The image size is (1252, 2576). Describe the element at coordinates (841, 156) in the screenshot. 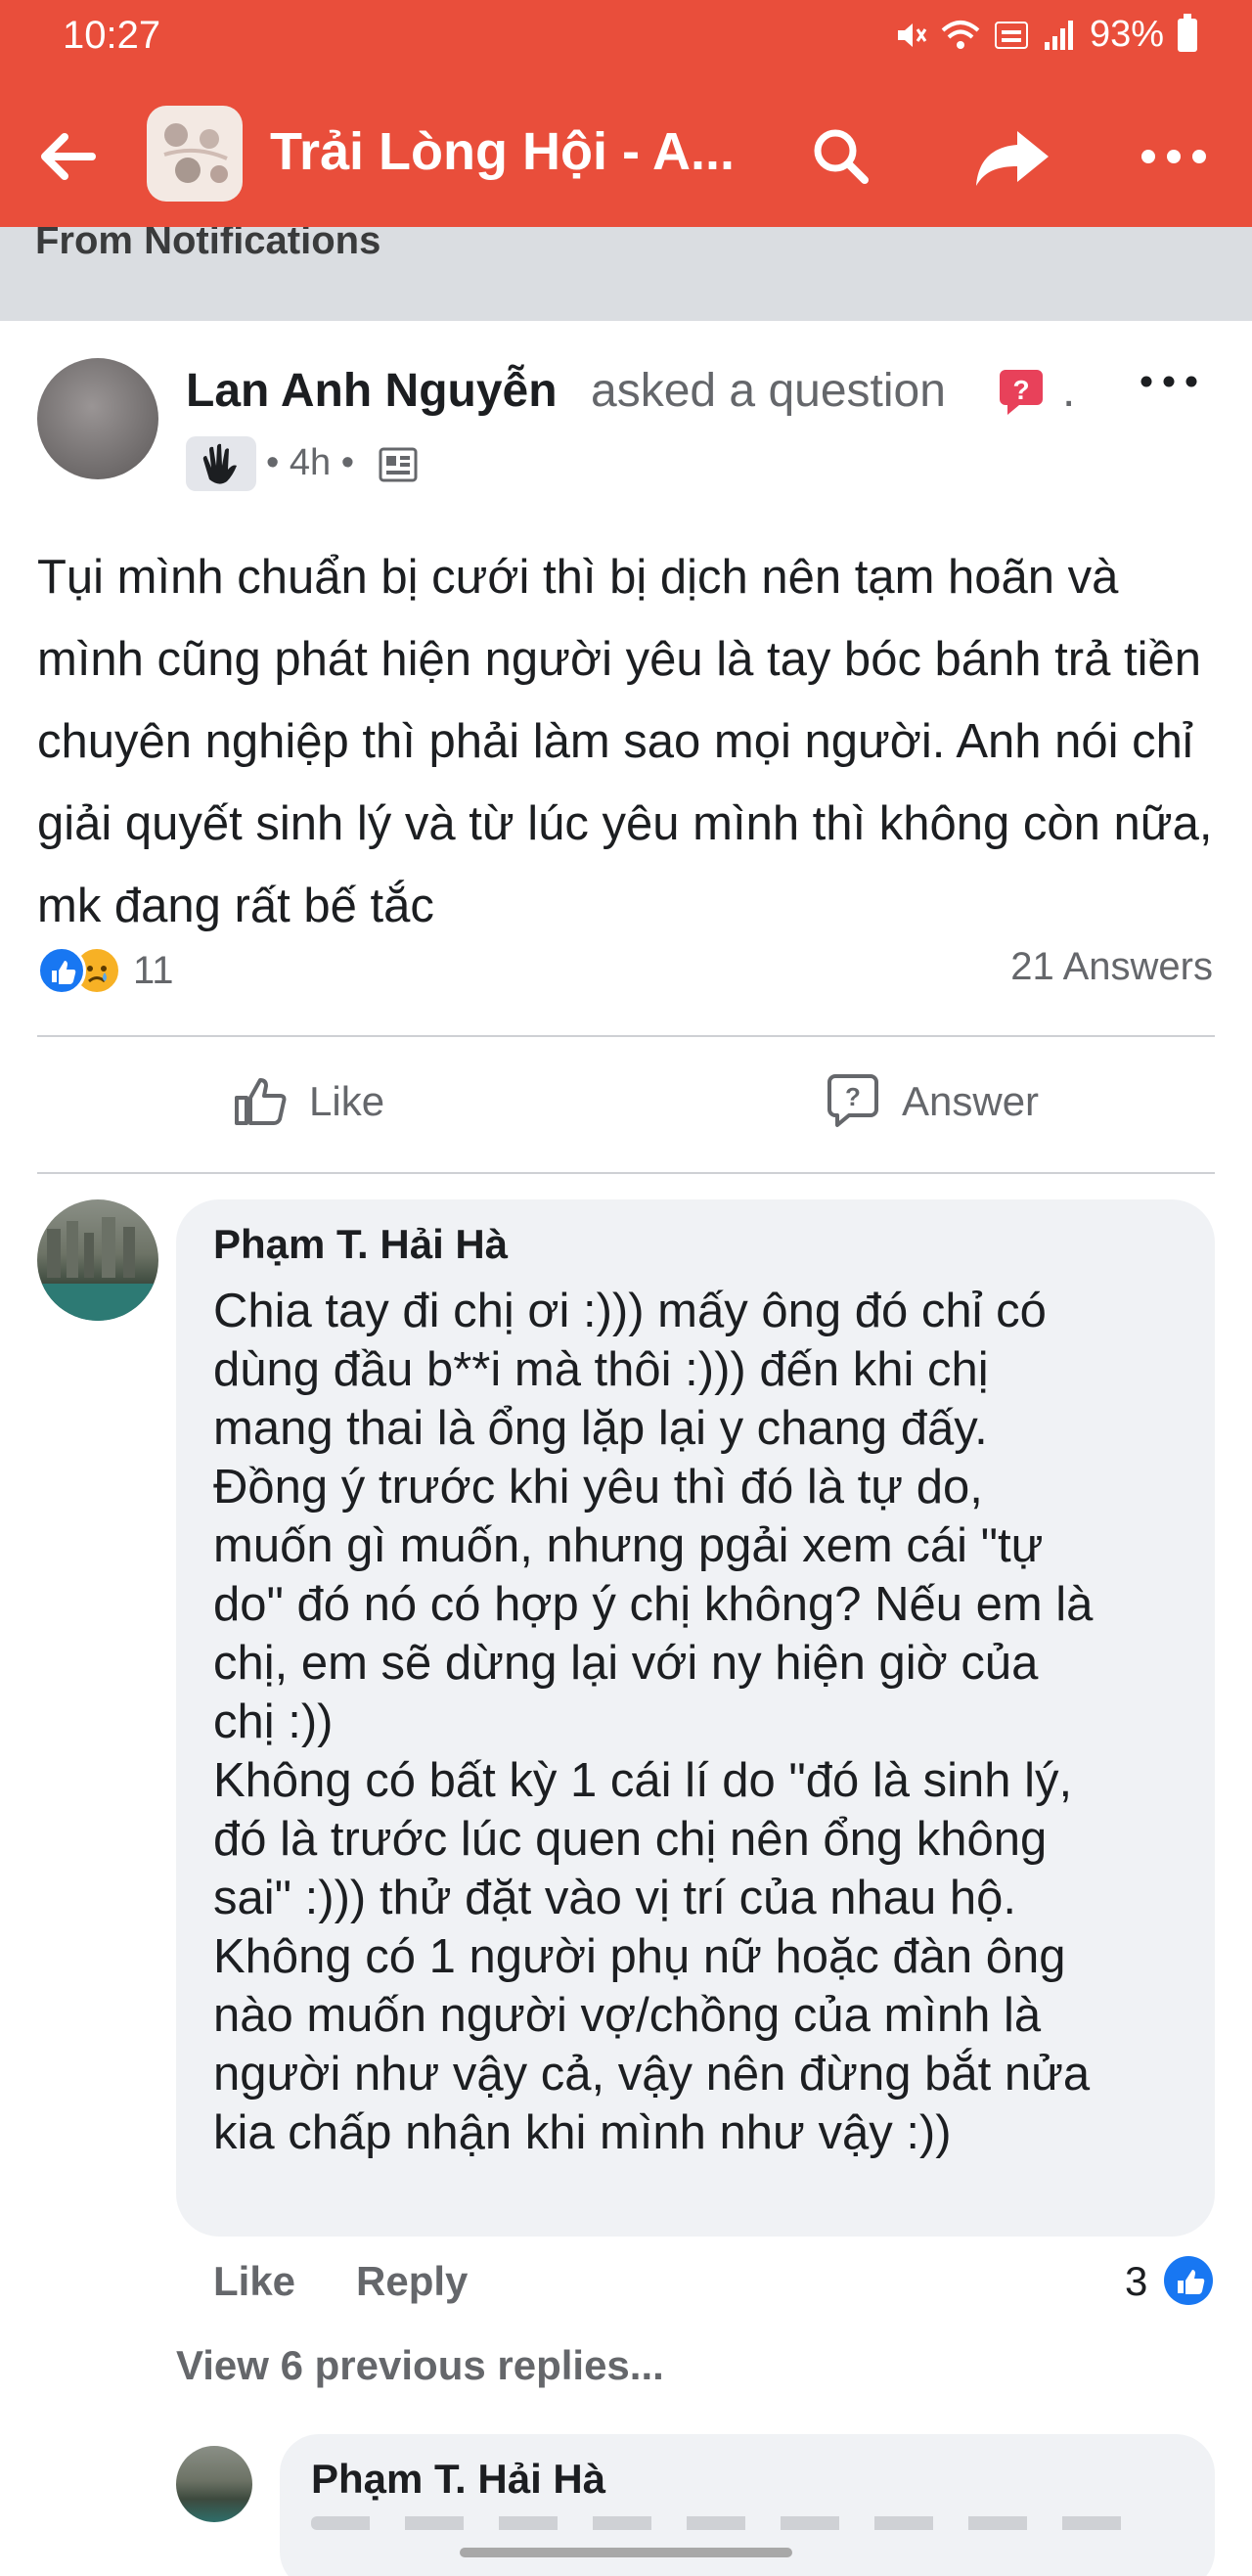

I see `search-icon` at that location.